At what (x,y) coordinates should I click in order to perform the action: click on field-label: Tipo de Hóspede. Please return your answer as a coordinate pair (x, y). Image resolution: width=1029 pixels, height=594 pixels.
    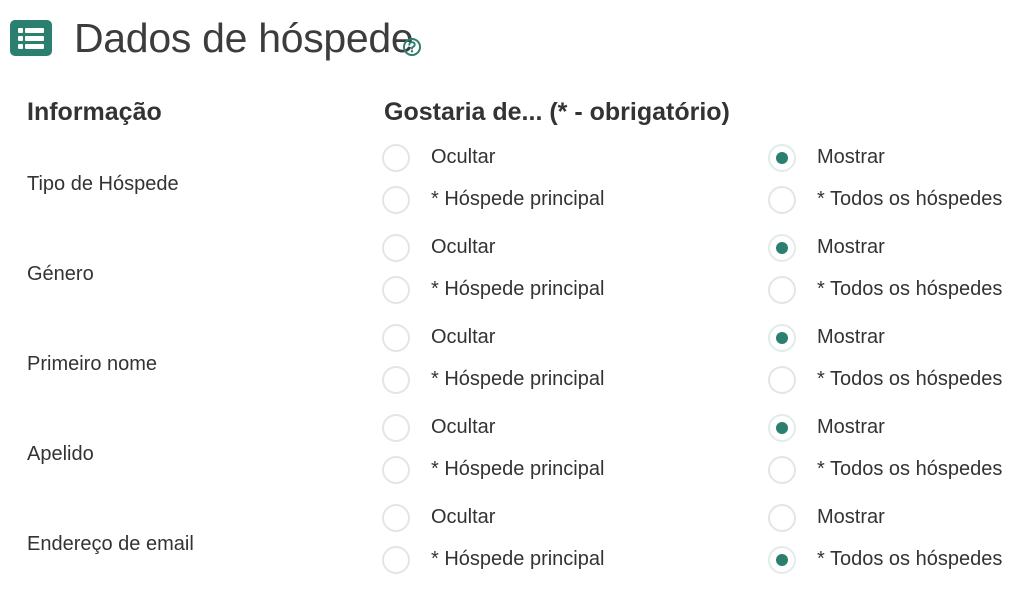
    Looking at the image, I should click on (103, 184).